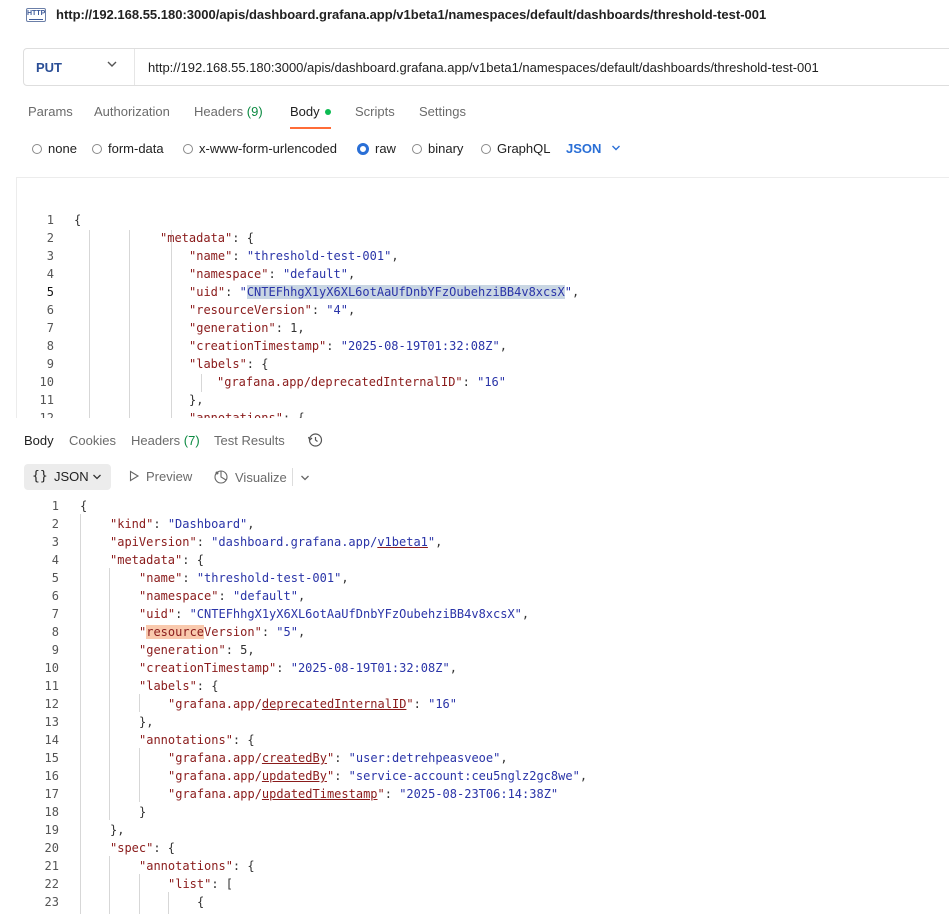 The width and height of the screenshot is (949, 914). What do you see at coordinates (327, 111) in the screenshot?
I see `body-active-dot` at bounding box center [327, 111].